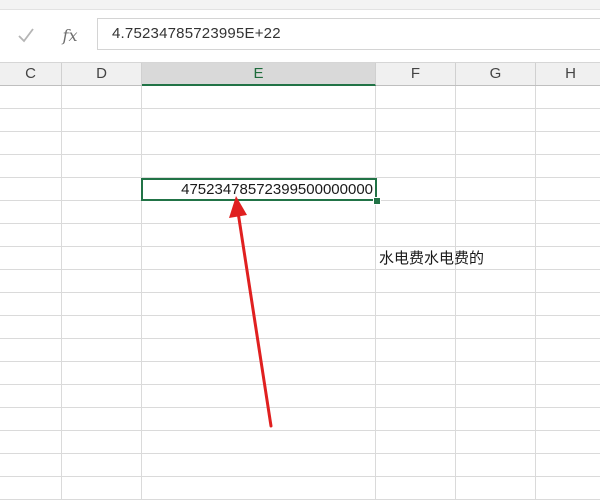  I want to click on cell-f-text: 水电费水电费的, so click(431, 259).